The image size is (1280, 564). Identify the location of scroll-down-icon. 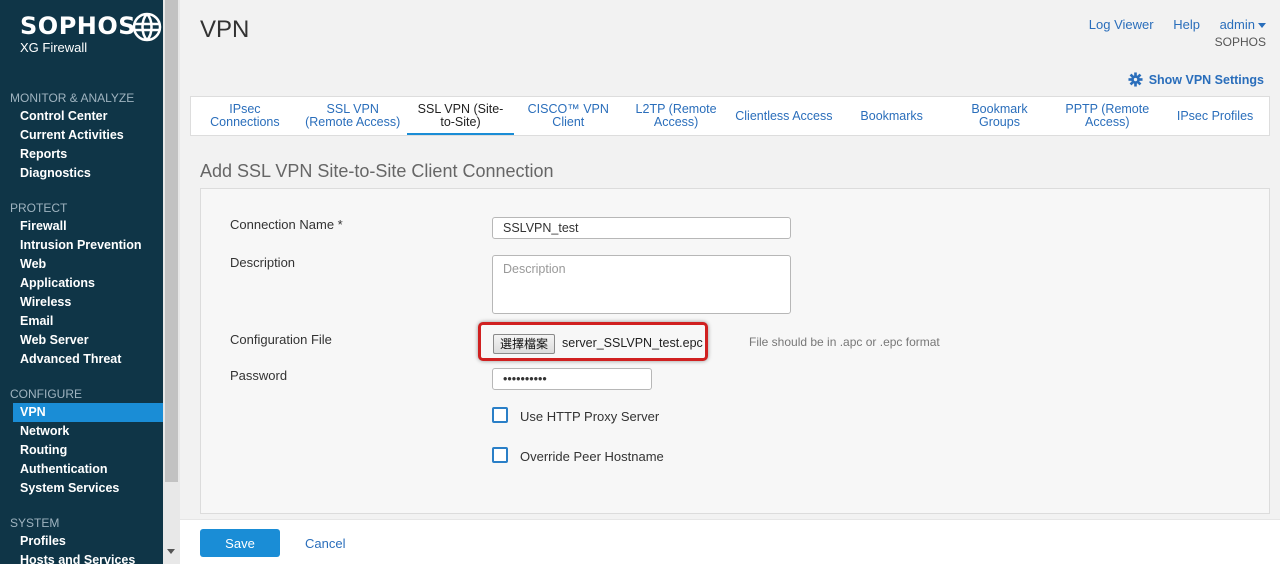
(171, 551).